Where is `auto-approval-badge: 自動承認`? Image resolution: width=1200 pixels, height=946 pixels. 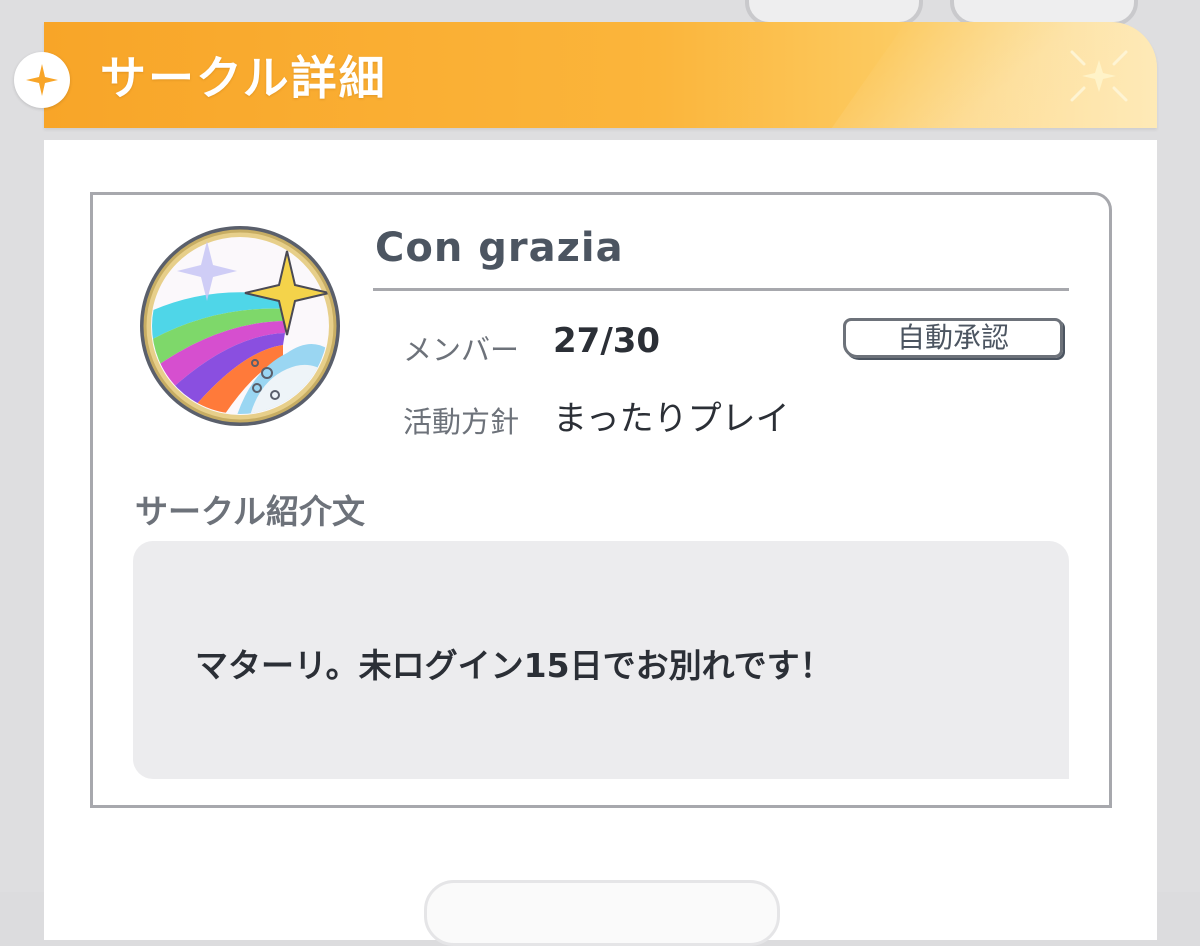 auto-approval-badge: 自動承認 is located at coordinates (953, 338).